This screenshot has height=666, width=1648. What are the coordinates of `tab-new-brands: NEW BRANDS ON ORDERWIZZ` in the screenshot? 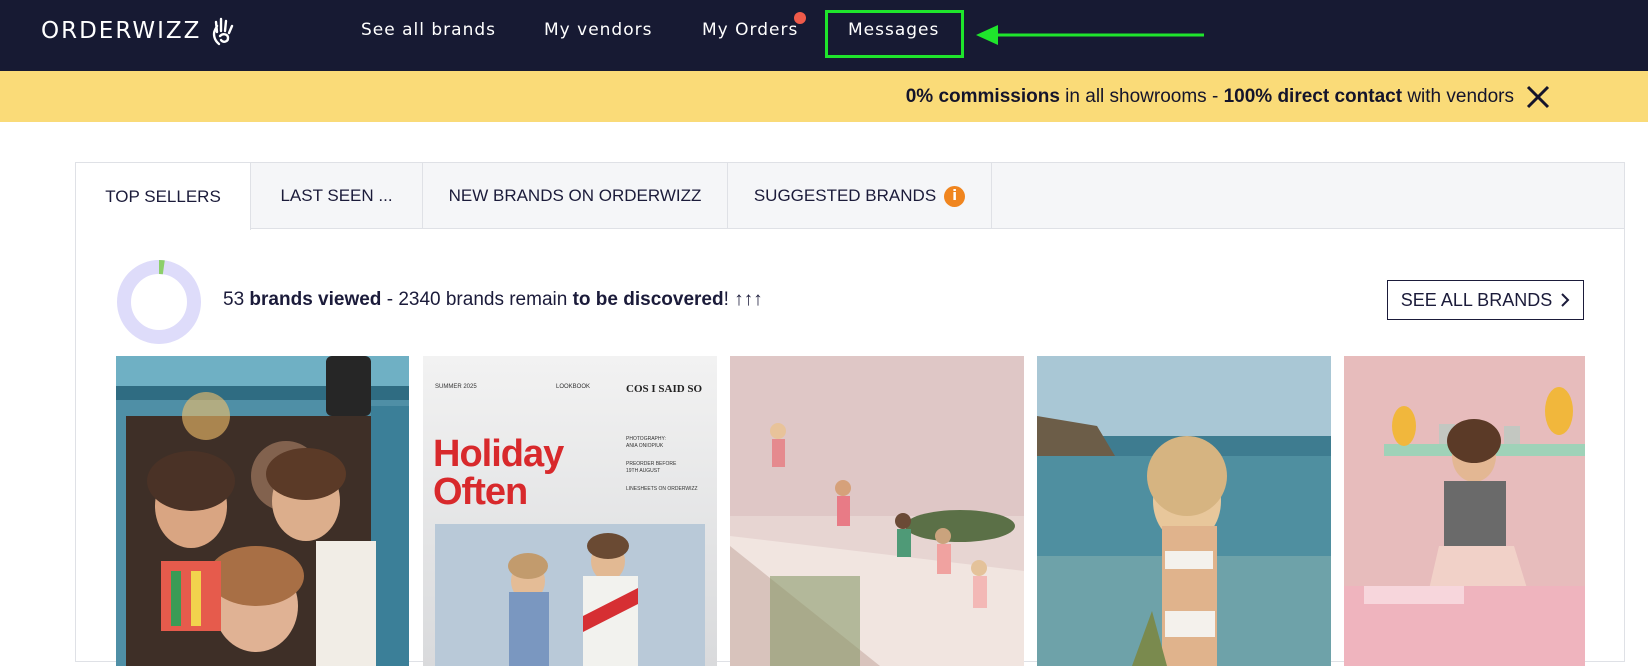 It's located at (575, 196).